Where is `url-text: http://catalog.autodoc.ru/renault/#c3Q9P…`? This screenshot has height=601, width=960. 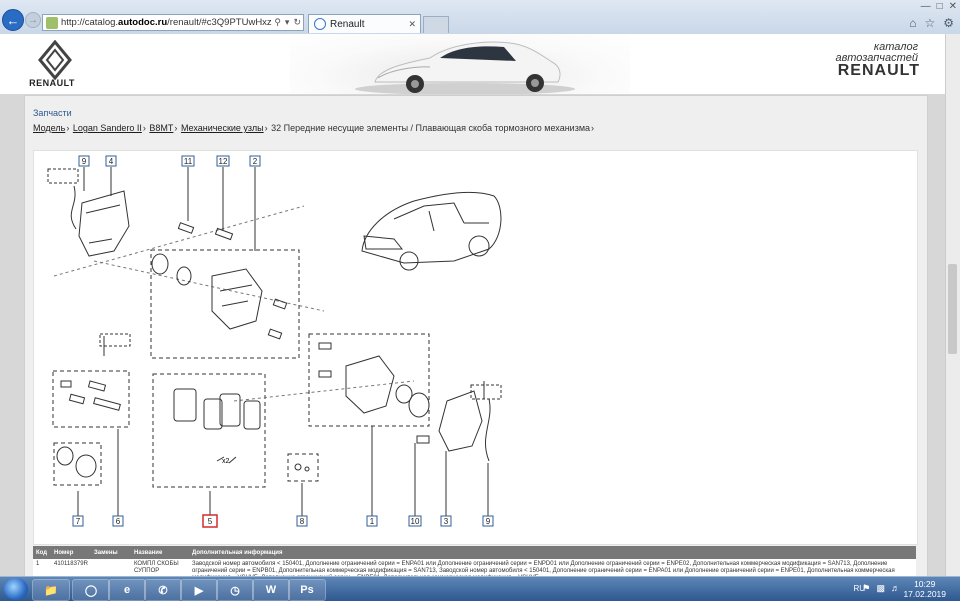 url-text: http://catalog.autodoc.ru/renault/#c3Q9P… is located at coordinates (166, 22).